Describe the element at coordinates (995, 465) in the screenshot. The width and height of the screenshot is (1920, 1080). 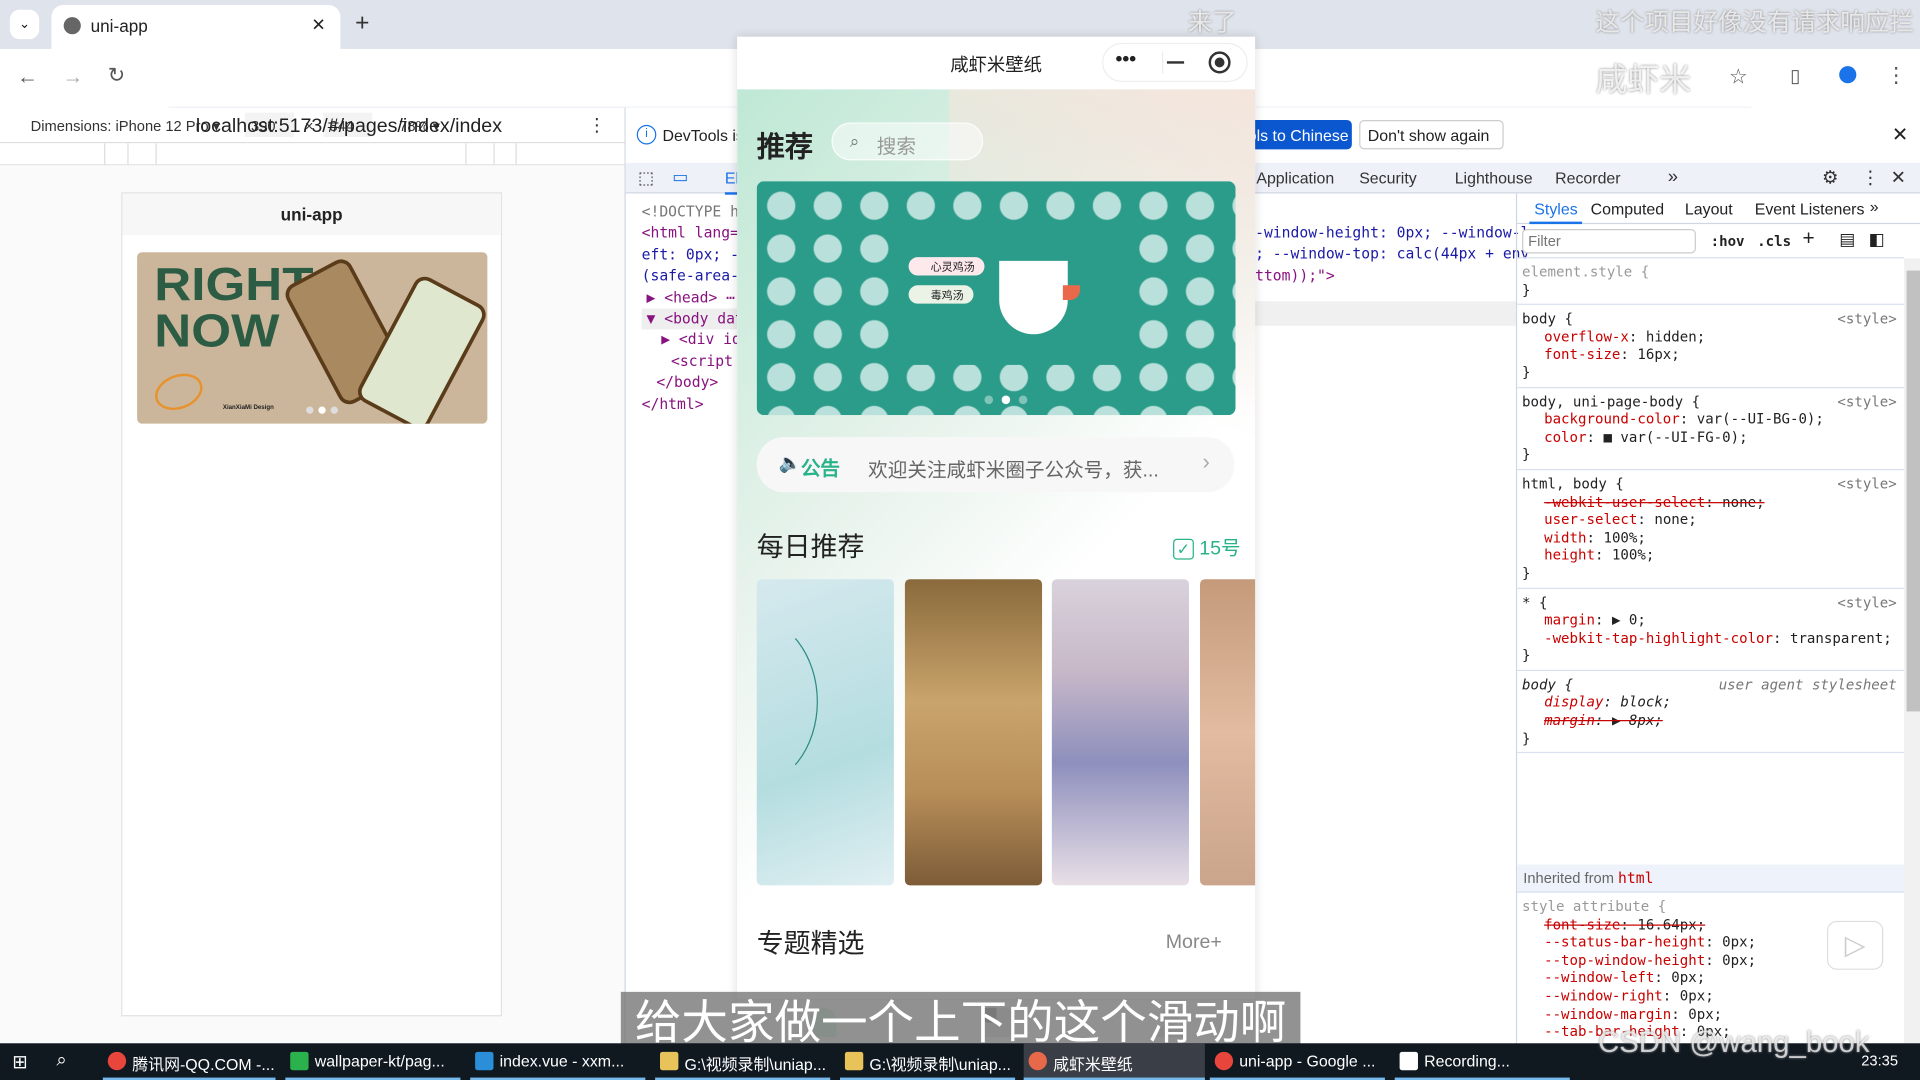
I see `notice-bar: 🔈 公告 欢迎关注咸虾米圈子公众号，获... ›` at that location.